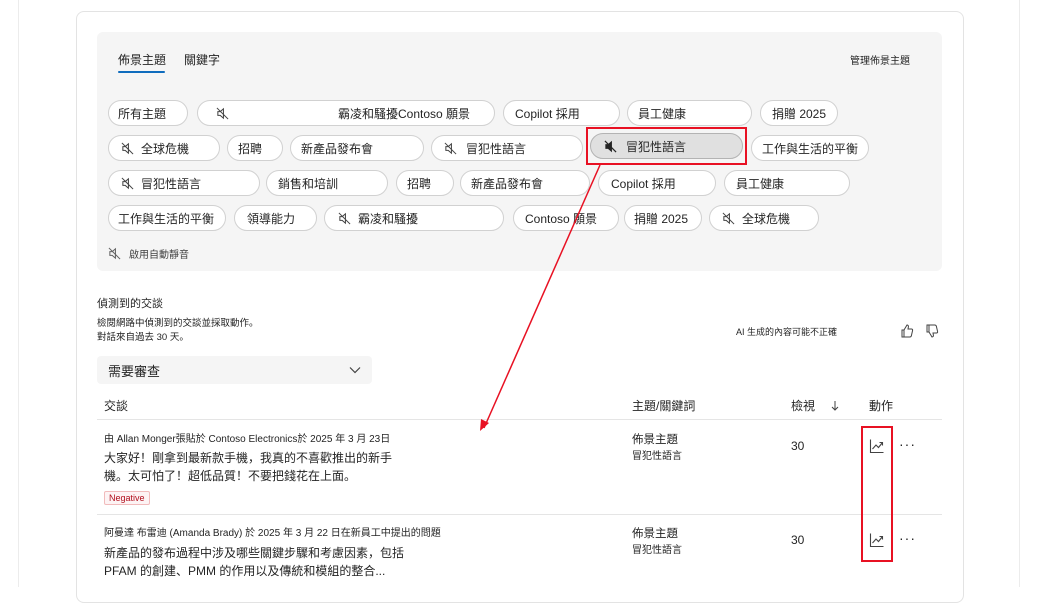 The height and width of the screenshot is (603, 1040). I want to click on topic-pill-label: 霸凌和騷擾, so click(388, 218).